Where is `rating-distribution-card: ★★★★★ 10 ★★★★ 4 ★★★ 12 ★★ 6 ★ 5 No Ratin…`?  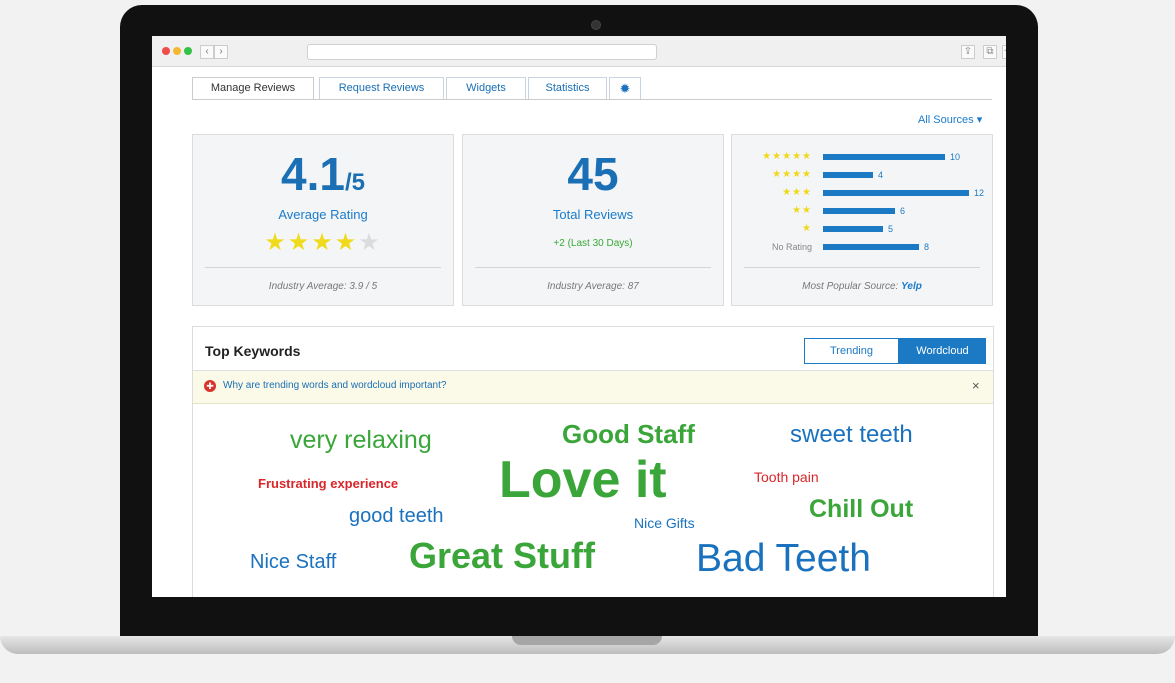
rating-distribution-card: ★★★★★ 10 ★★★★ 4 ★★★ 12 ★★ 6 ★ 5 No Ratin… is located at coordinates (862, 220).